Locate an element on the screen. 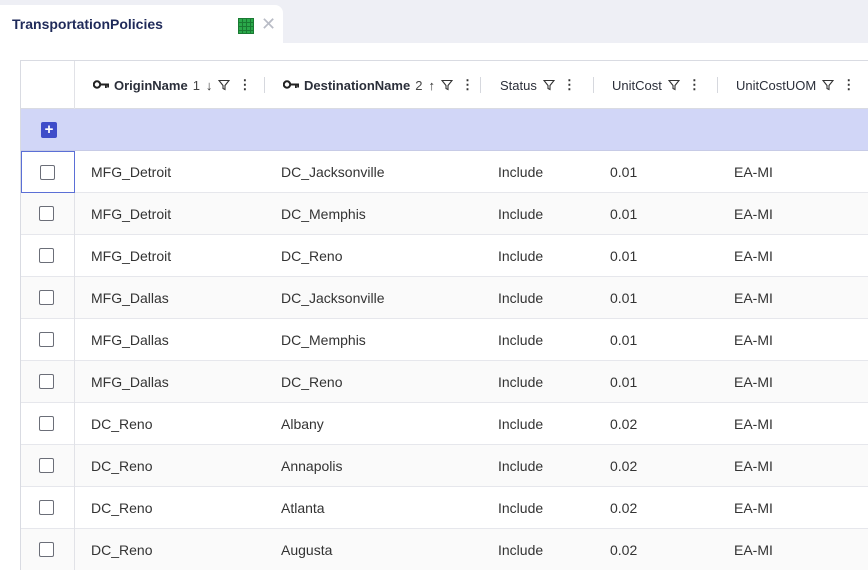  table-row: DC_Reno Annapolis Include 0.02 EA-MI is located at coordinates (444, 466).